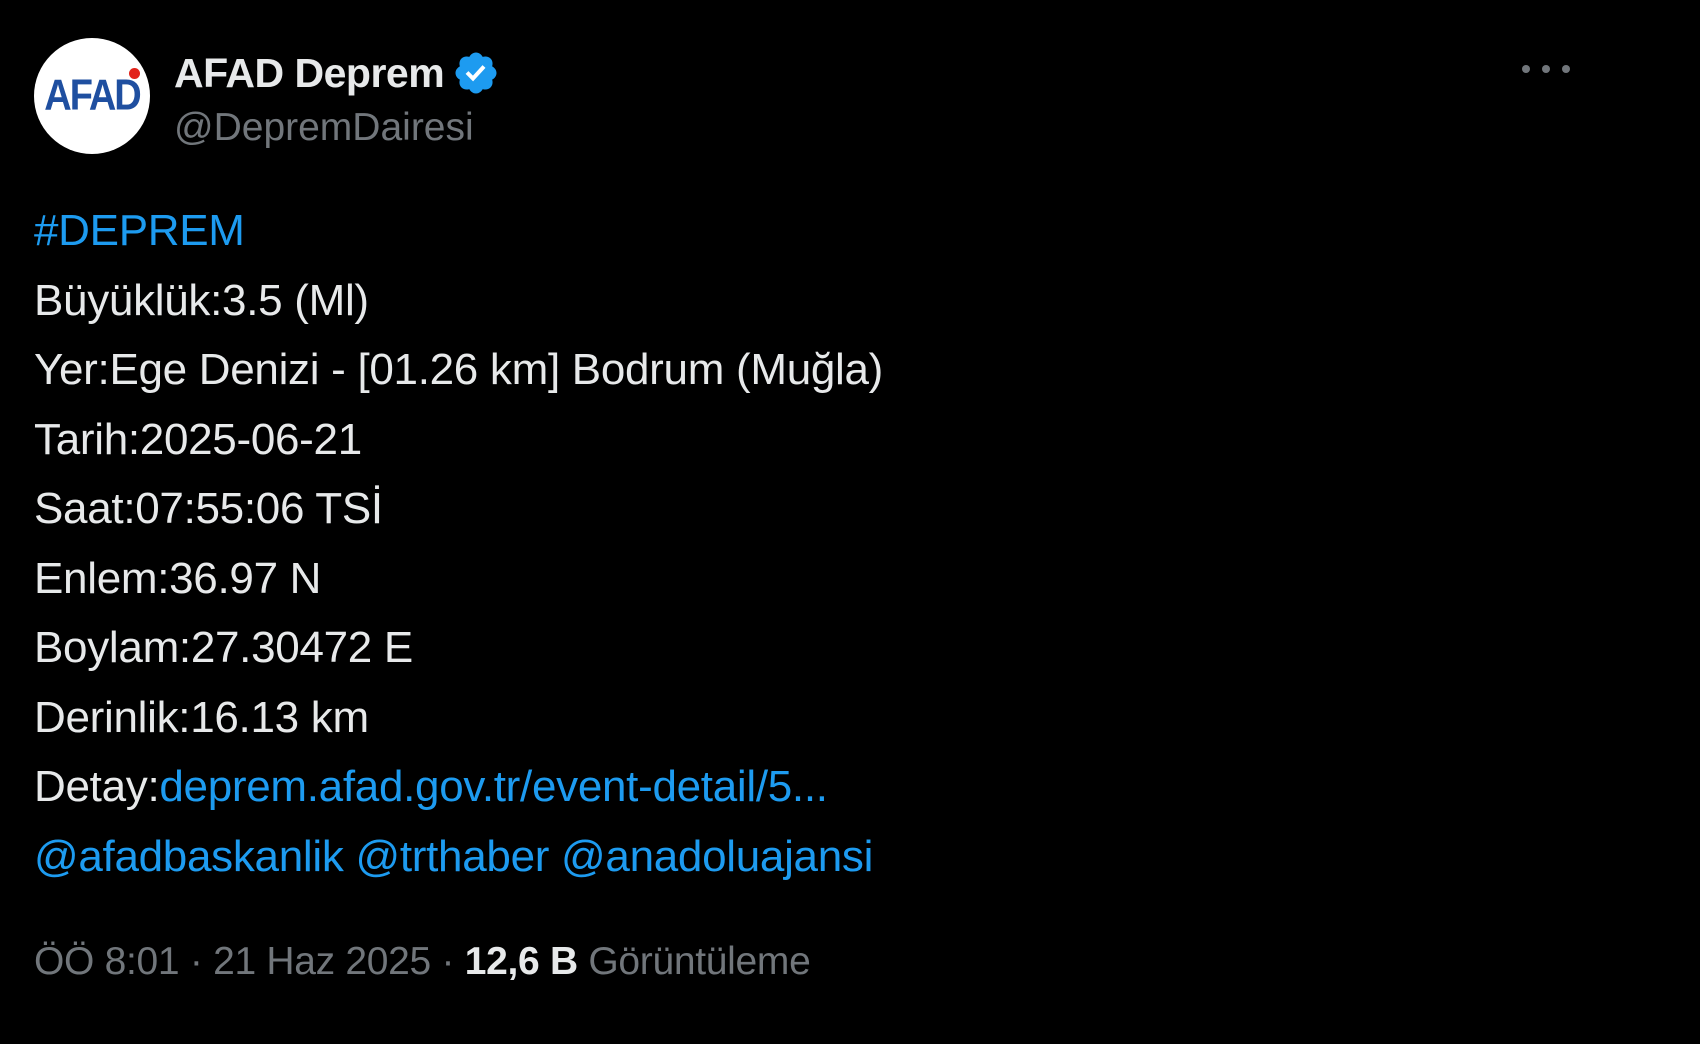 The width and height of the screenshot is (1700, 1044). I want to click on latitude-line: Enlem:36.97 N, so click(178, 578).